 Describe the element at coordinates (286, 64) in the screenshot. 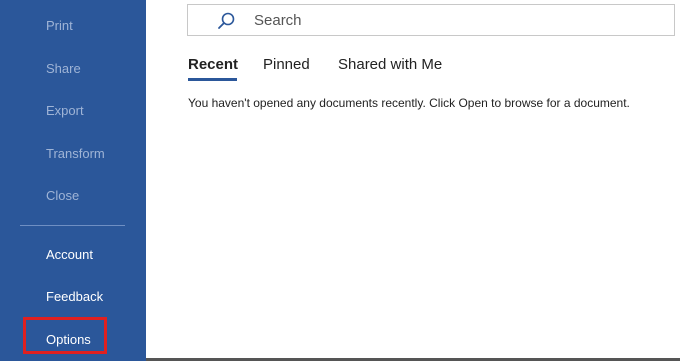

I see `tab-pinned: Pinned` at that location.